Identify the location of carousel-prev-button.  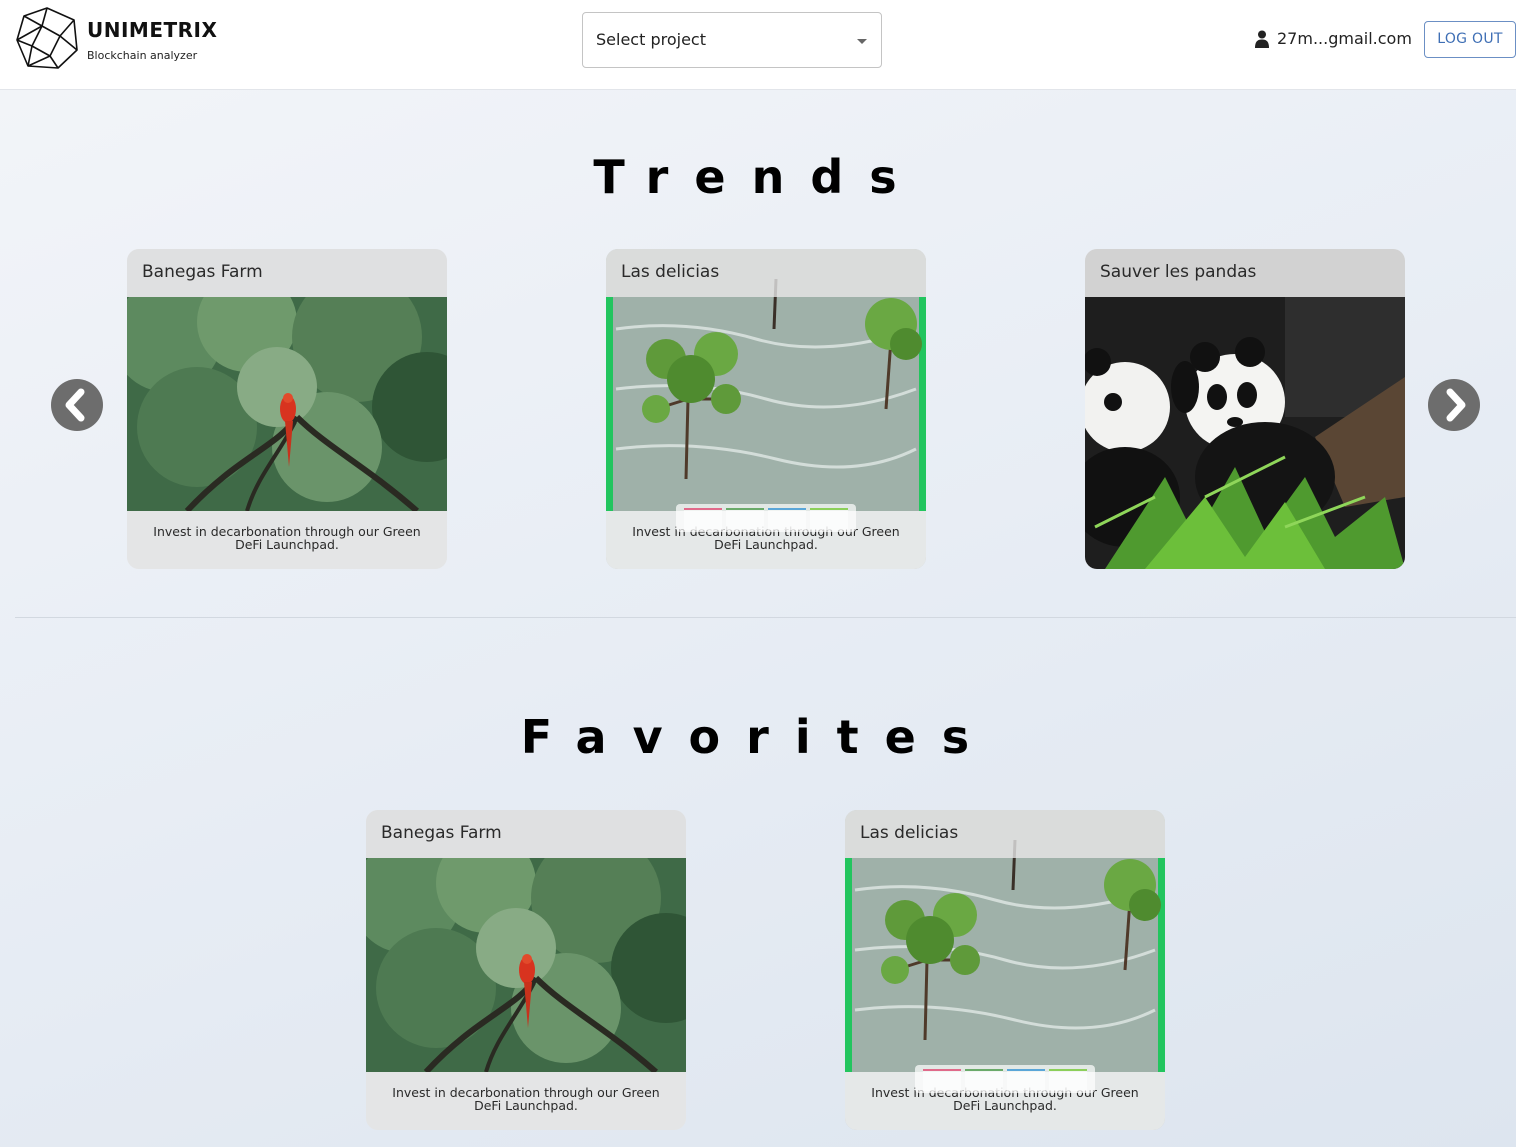
(77, 405).